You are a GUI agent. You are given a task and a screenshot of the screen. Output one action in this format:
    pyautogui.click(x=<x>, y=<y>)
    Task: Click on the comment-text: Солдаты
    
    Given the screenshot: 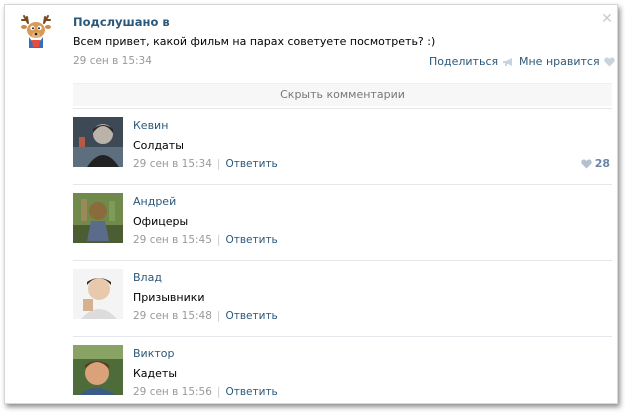 What is the action you would take?
    pyautogui.click(x=158, y=145)
    